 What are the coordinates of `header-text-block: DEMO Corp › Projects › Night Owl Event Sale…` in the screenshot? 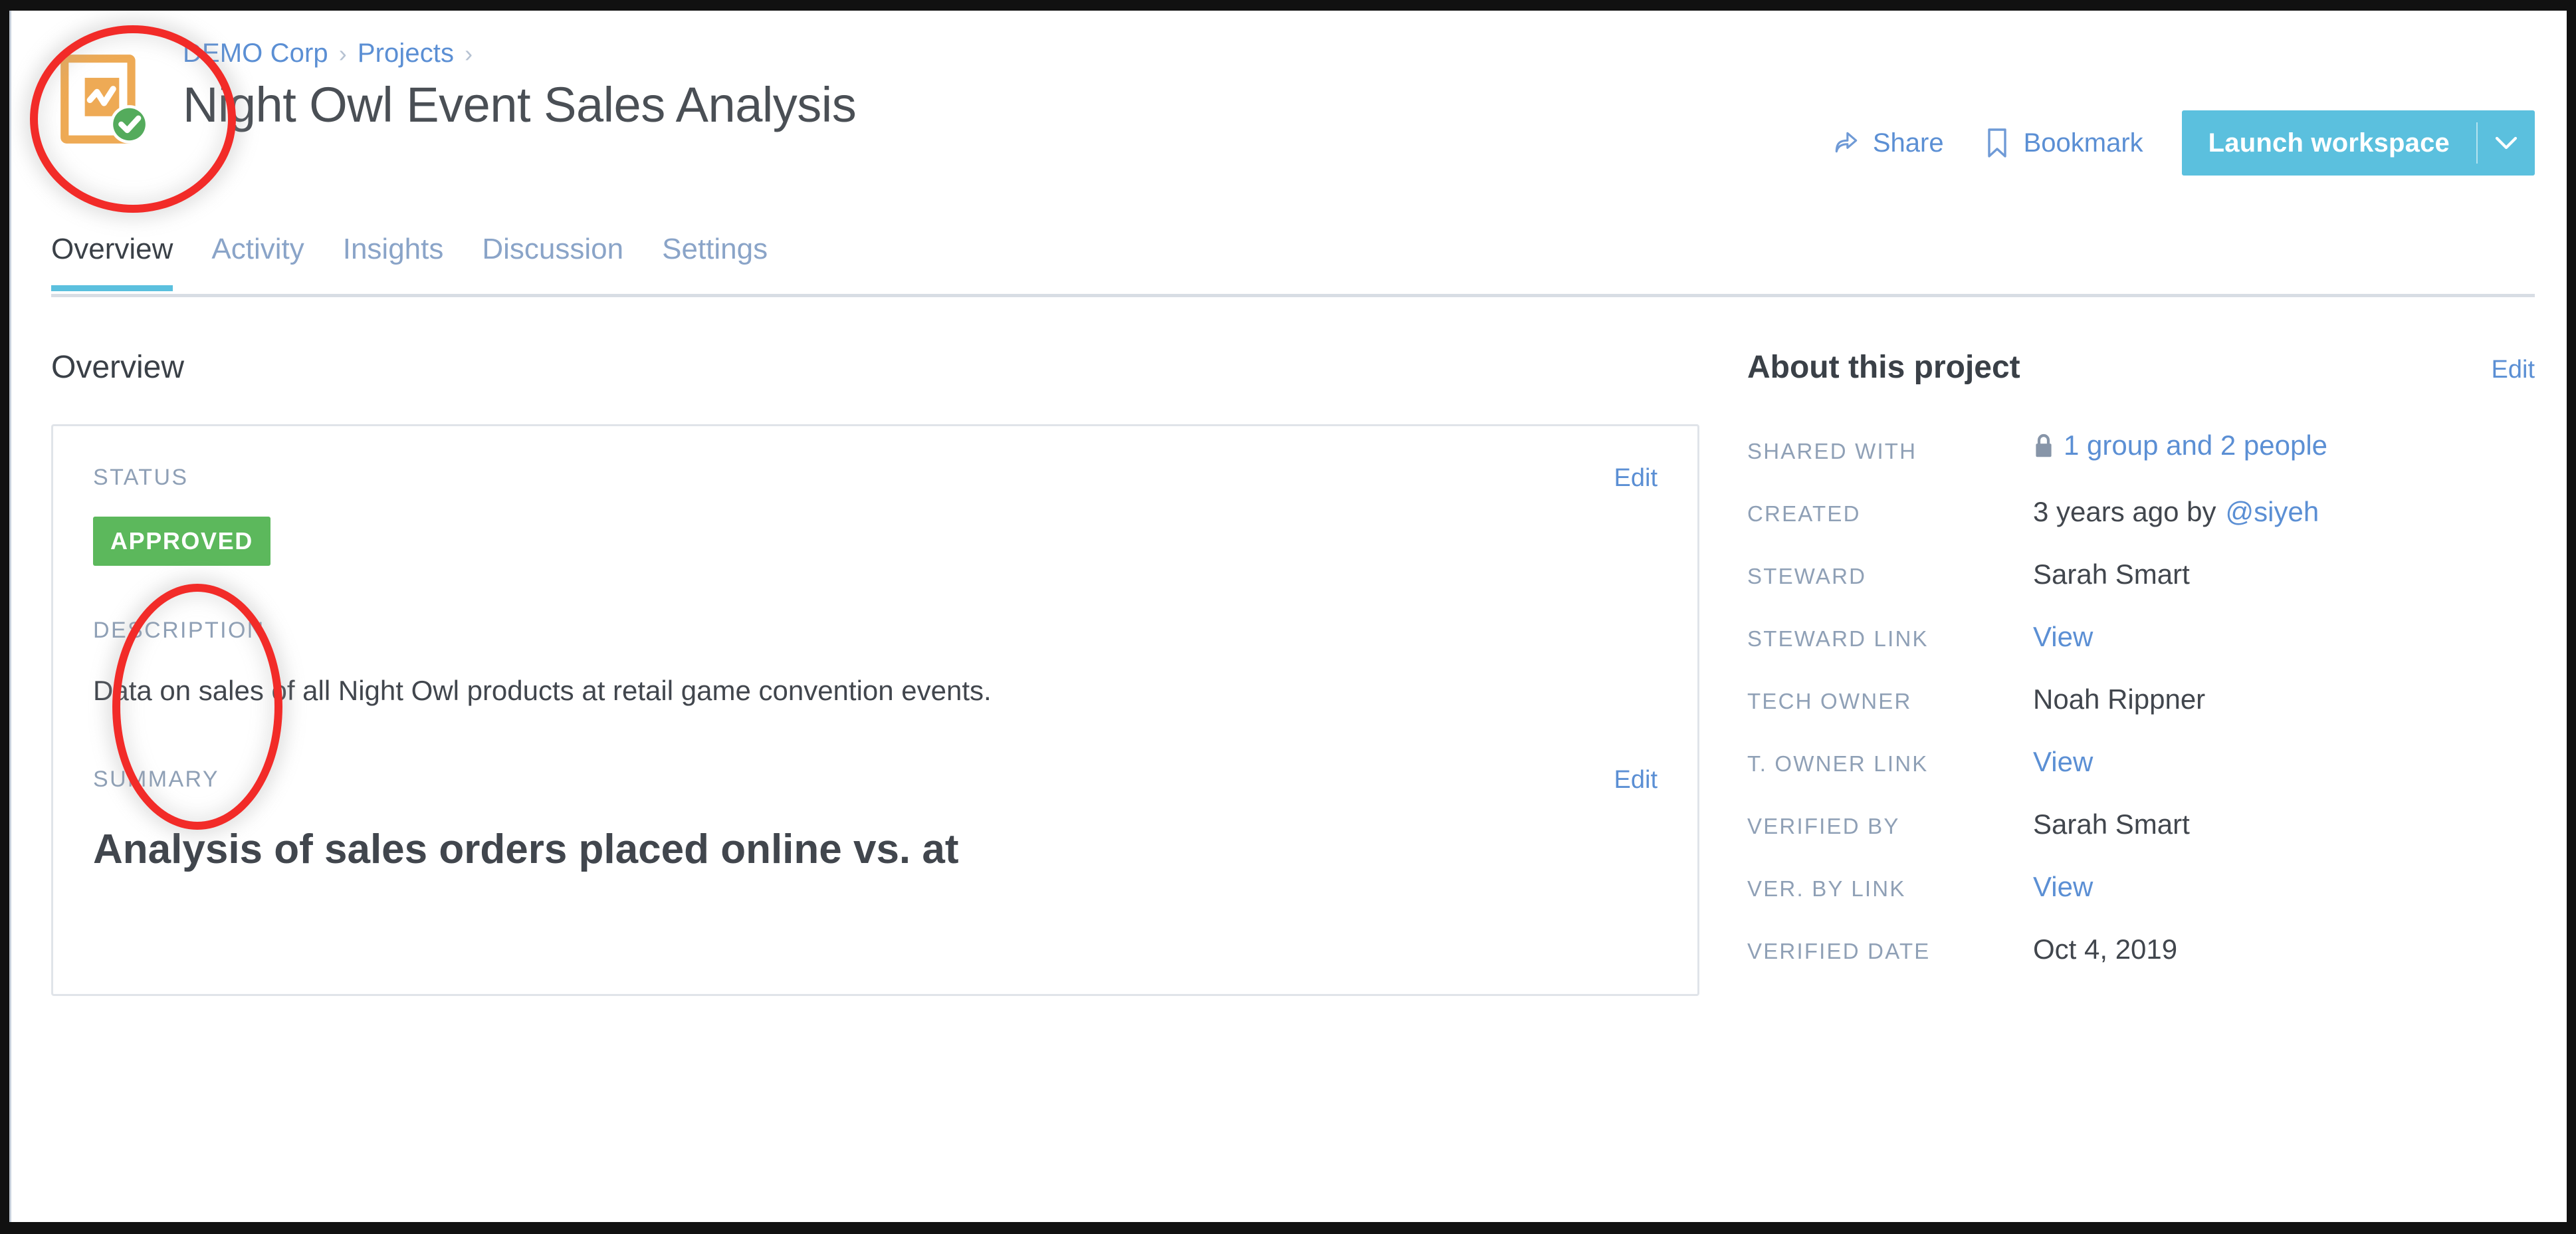 It's located at (520, 85).